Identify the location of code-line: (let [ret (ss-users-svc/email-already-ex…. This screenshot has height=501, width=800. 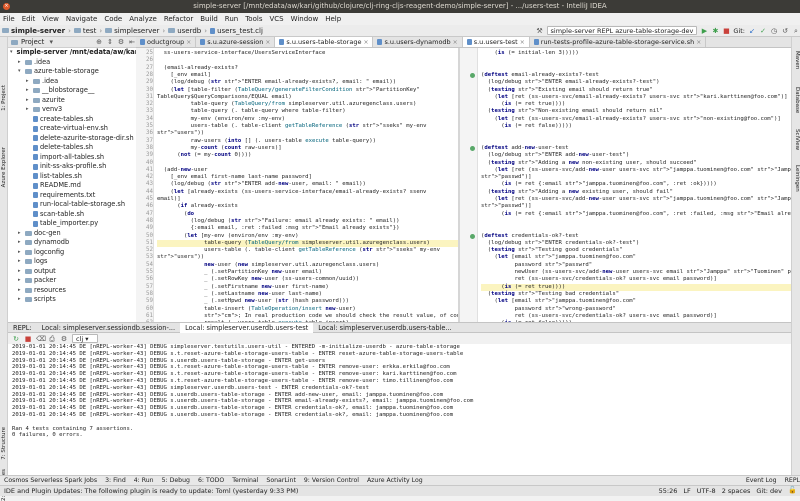
(636, 119).